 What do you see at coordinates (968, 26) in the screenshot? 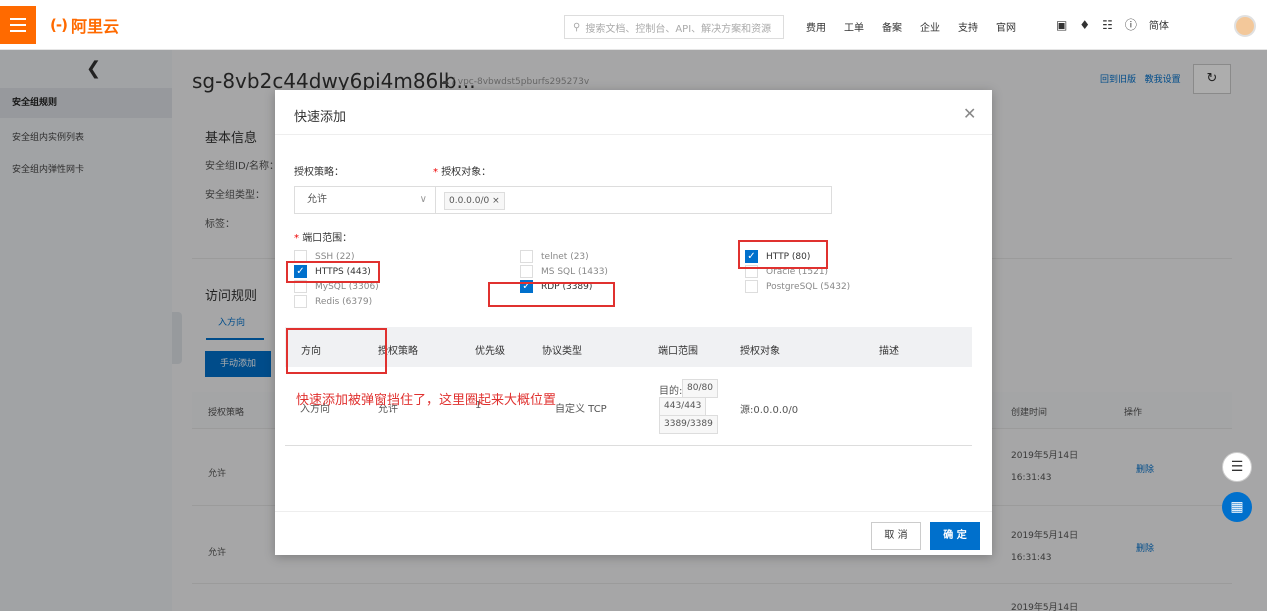
I see `nav-support: 支持` at bounding box center [968, 26].